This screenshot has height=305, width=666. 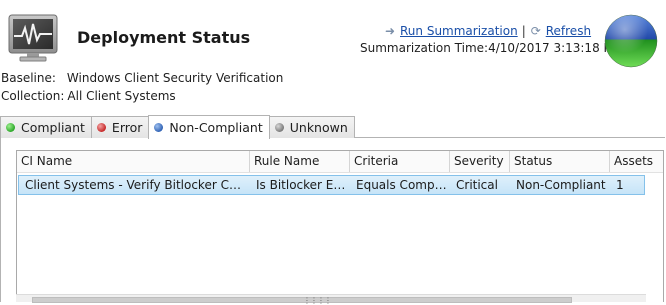 I want to click on scrollbar-thumb: ⋮⋮⋮⋮, so click(x=302, y=300).